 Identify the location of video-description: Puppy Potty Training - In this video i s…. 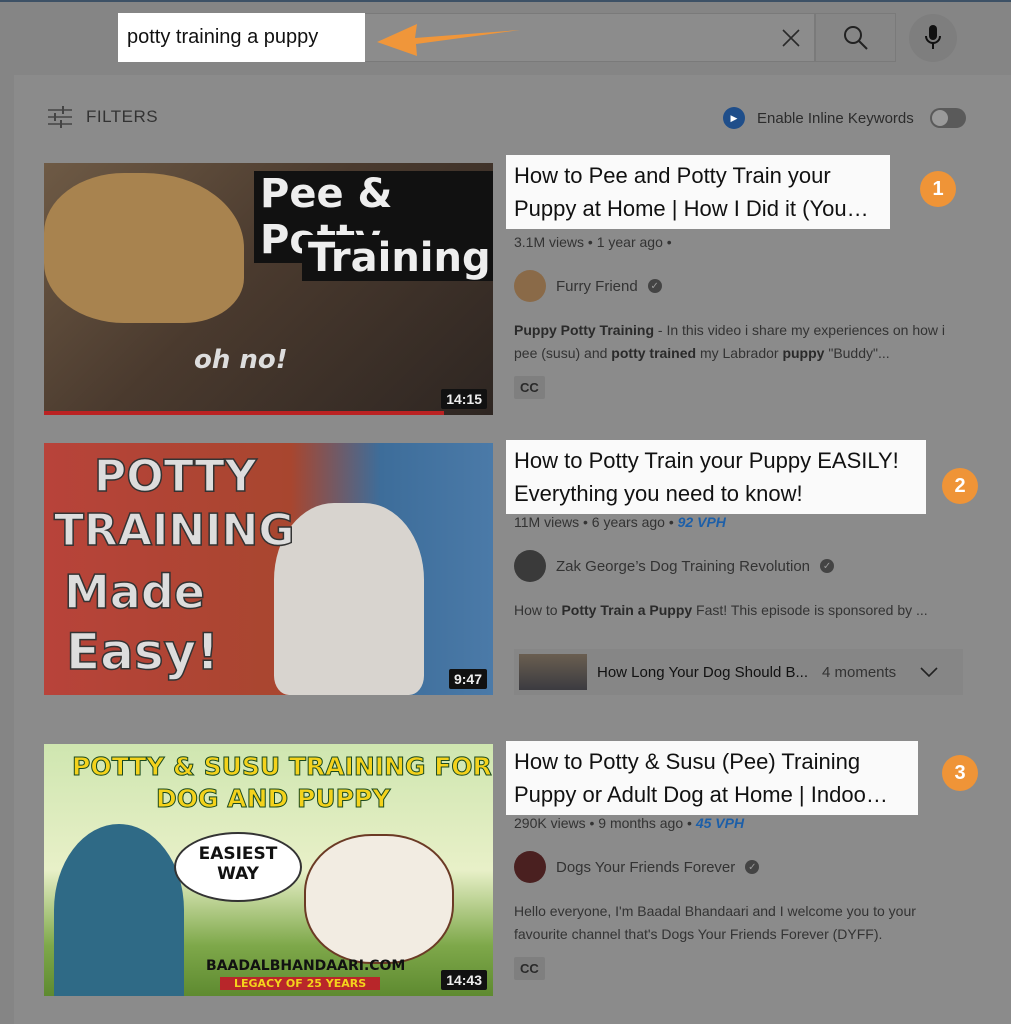
(730, 341).